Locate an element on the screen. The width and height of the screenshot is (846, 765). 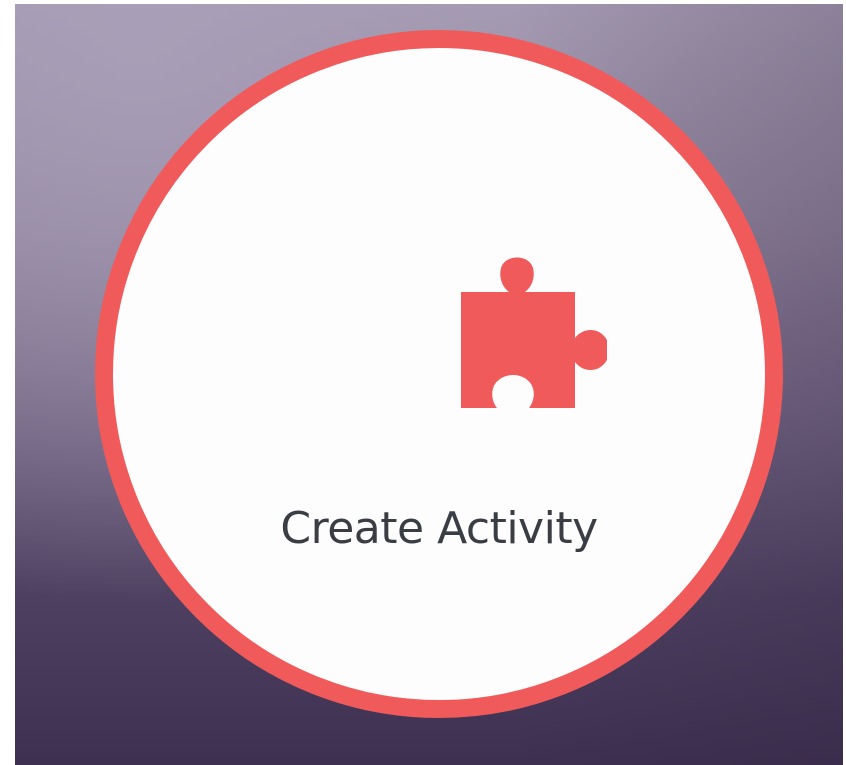
puzzle-piece-icon is located at coordinates (534, 332).